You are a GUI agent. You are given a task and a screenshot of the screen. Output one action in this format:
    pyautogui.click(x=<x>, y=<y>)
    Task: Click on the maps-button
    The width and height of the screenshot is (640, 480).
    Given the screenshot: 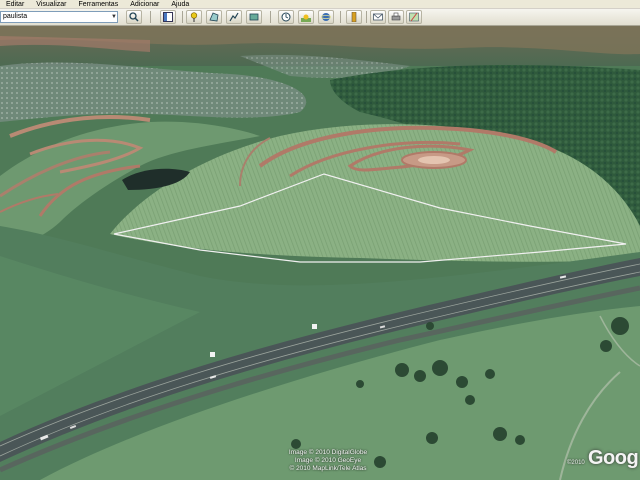 What is the action you would take?
    pyautogui.click(x=414, y=17)
    